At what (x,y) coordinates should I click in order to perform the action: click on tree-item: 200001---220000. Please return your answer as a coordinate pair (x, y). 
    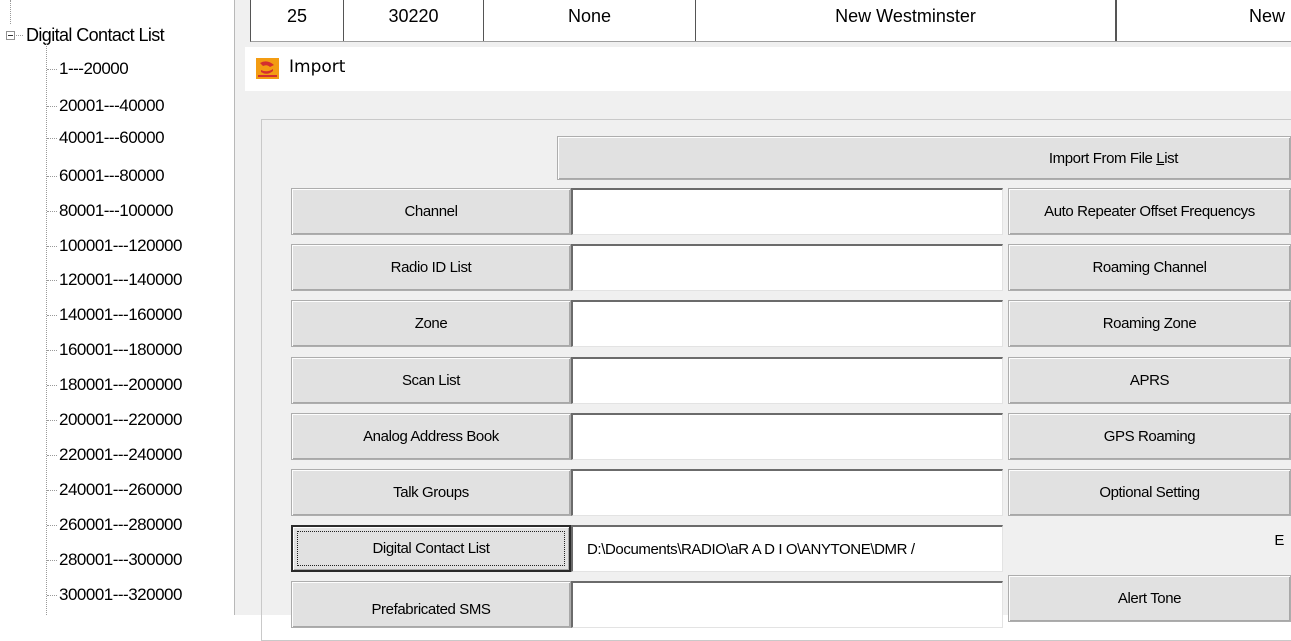
    Looking at the image, I should click on (114, 420).